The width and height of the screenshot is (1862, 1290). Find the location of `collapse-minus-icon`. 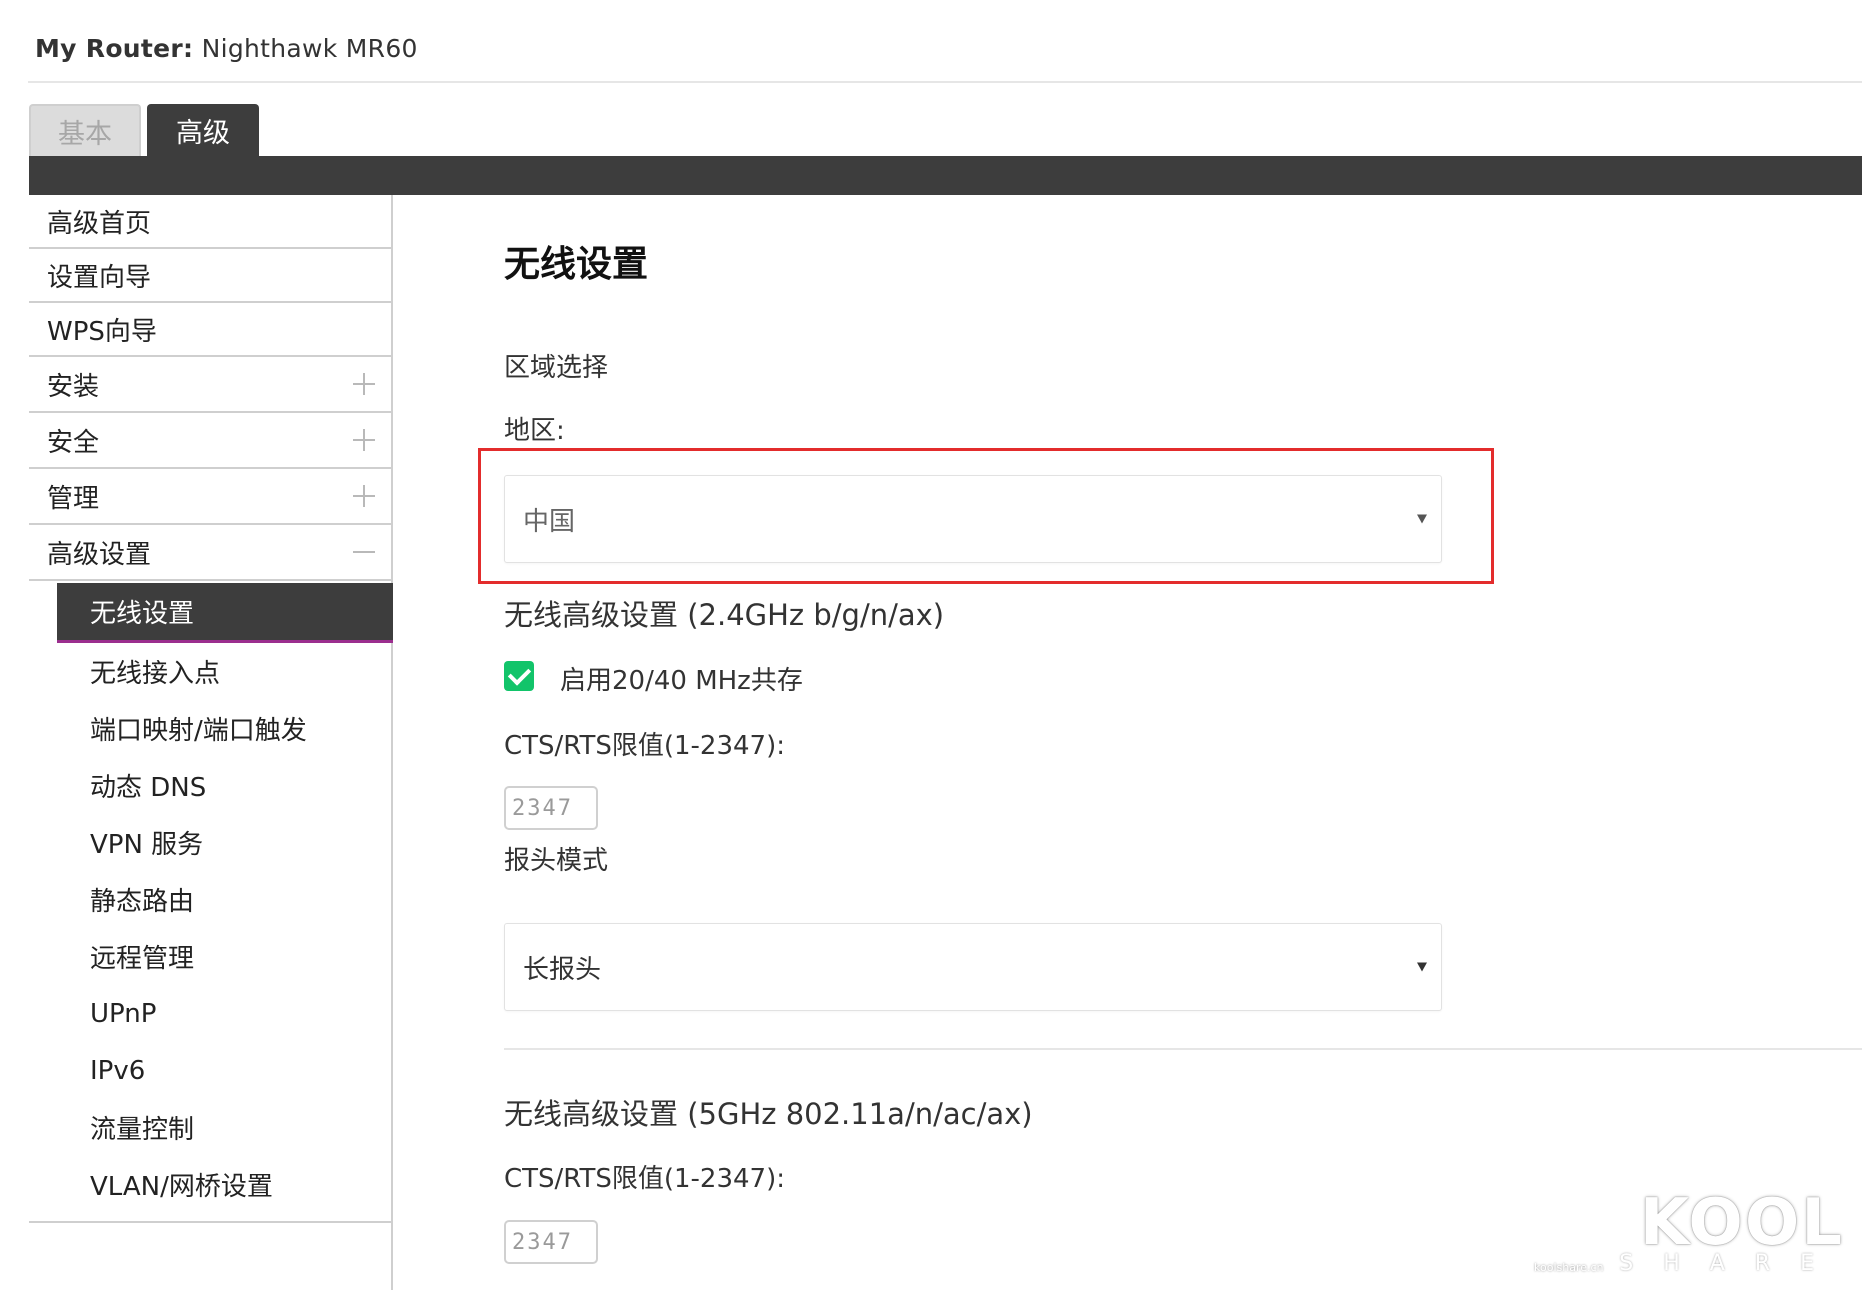

collapse-minus-icon is located at coordinates (364, 552).